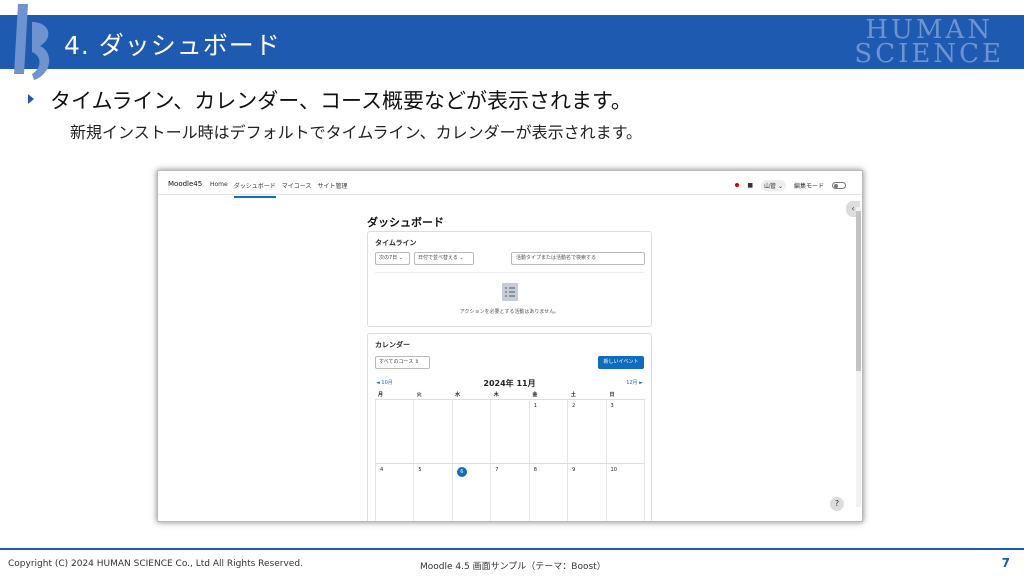  I want to click on calendar-day: 9, so click(587, 492).